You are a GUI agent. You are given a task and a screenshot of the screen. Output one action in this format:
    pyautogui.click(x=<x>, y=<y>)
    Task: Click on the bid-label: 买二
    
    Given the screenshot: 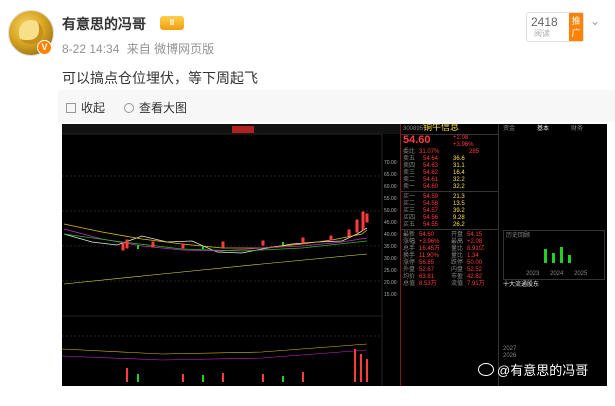 What is the action you would take?
    pyautogui.click(x=409, y=204)
    